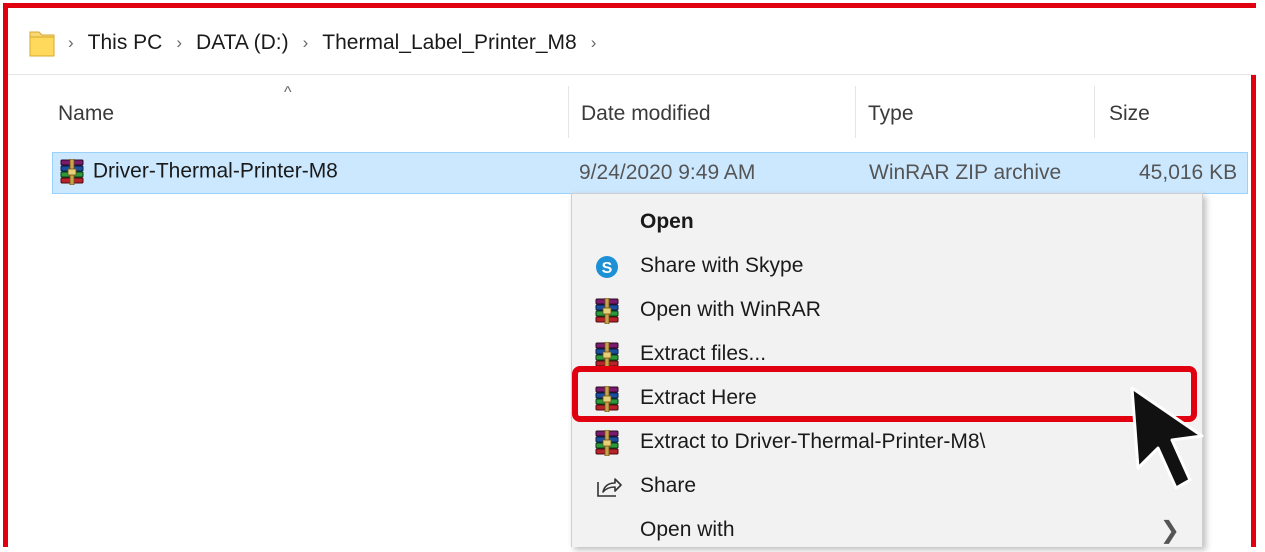 The height and width of the screenshot is (552, 1265). Describe the element at coordinates (1167, 438) in the screenshot. I see `mouse-cursor-icon` at that location.